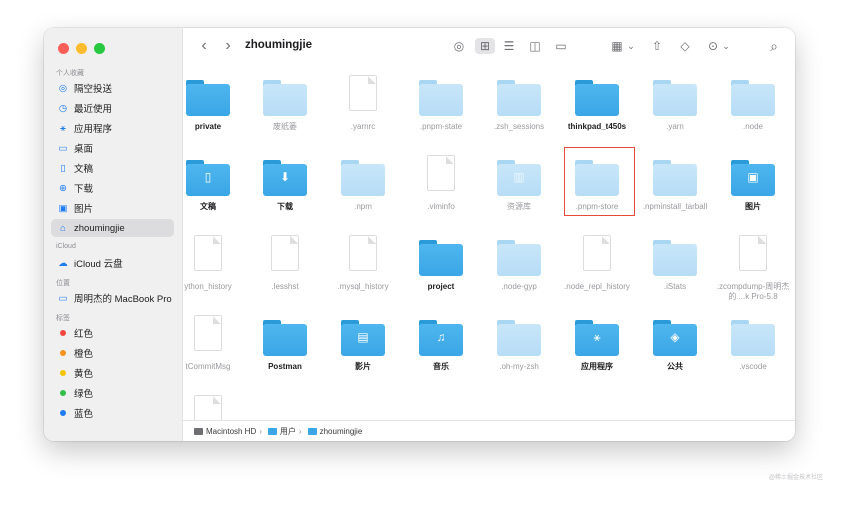  What do you see at coordinates (675, 366) in the screenshot?
I see `file-name: 公共` at bounding box center [675, 366].